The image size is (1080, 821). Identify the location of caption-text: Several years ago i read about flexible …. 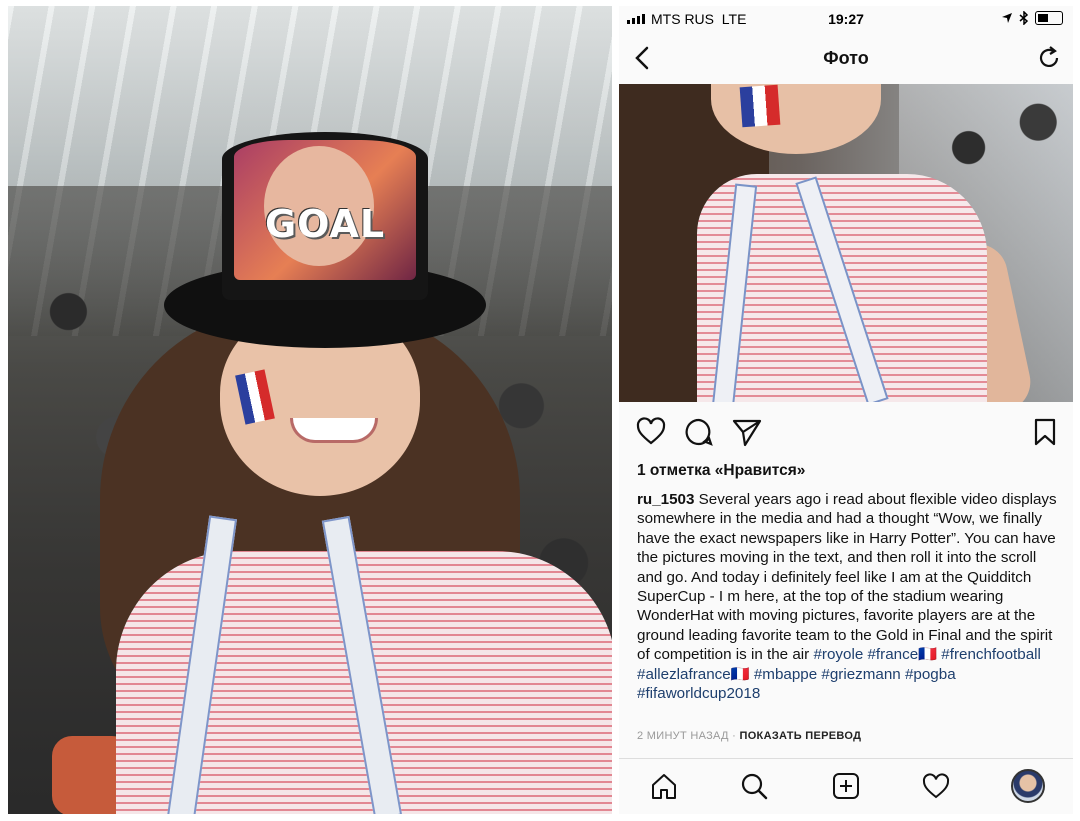
(847, 577).